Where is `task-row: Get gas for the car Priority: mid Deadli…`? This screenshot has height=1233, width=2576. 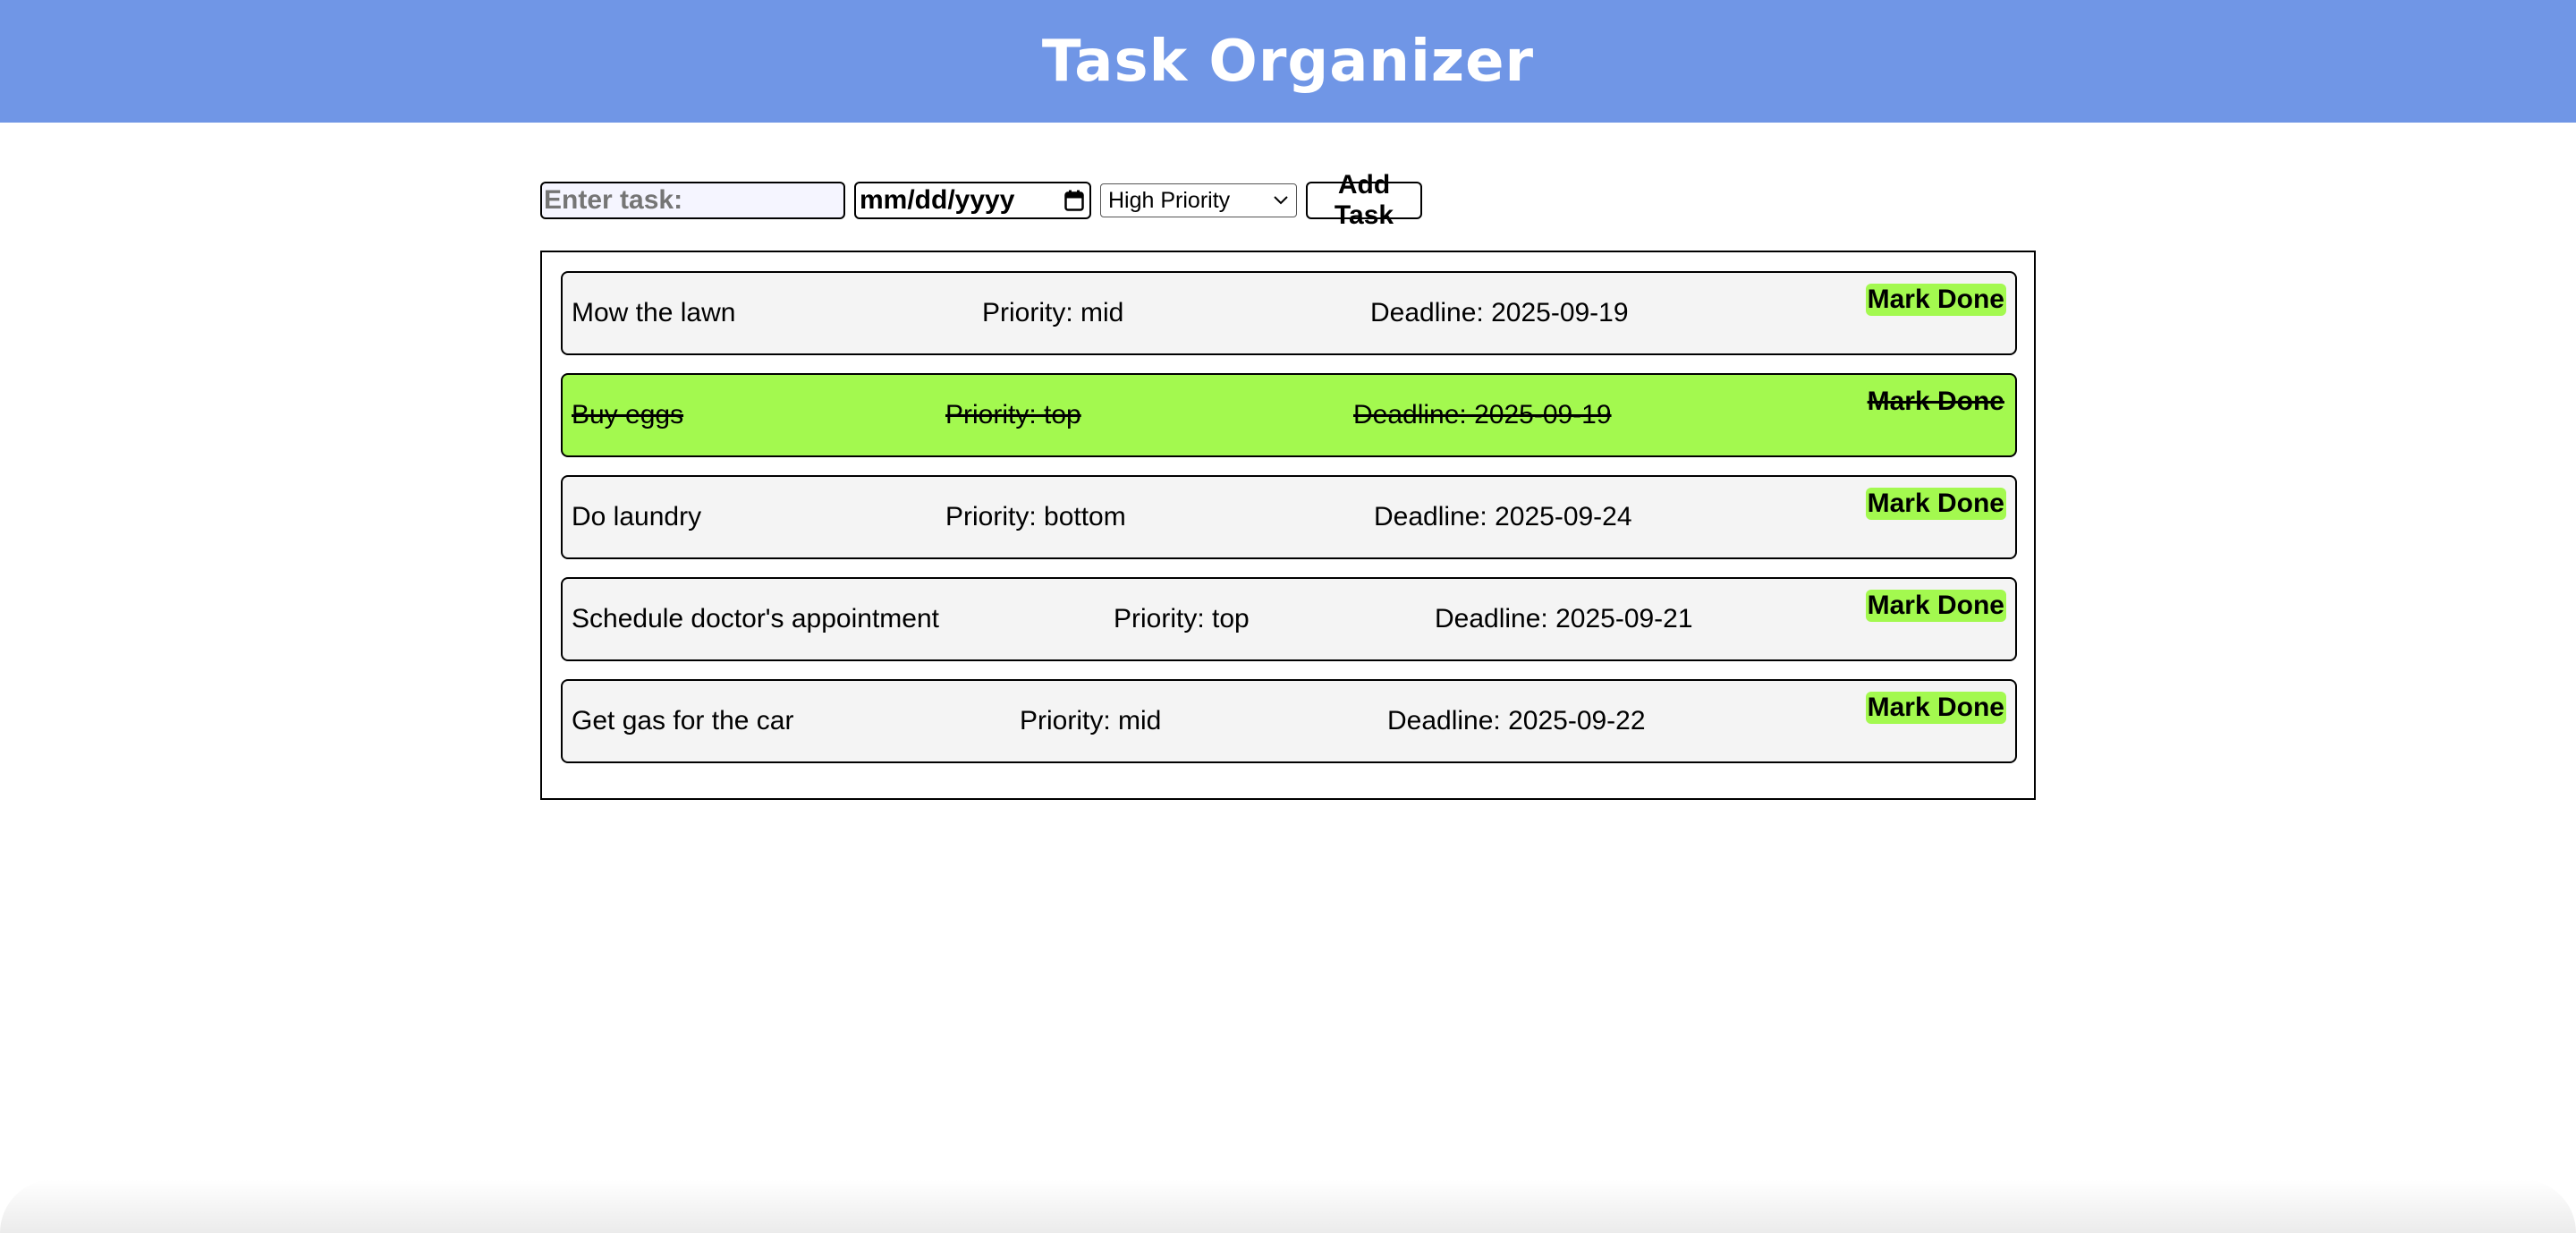
task-row: Get gas for the car Priority: mid Deadli… is located at coordinates (1289, 721).